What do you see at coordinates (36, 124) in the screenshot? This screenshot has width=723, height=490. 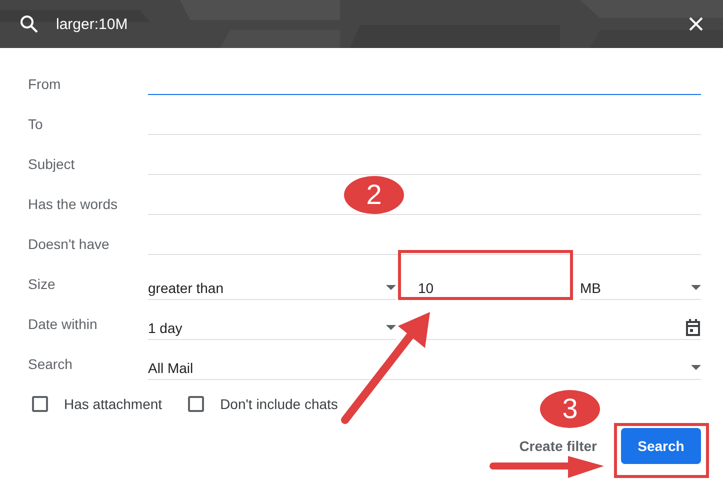 I see `field-label: To` at bounding box center [36, 124].